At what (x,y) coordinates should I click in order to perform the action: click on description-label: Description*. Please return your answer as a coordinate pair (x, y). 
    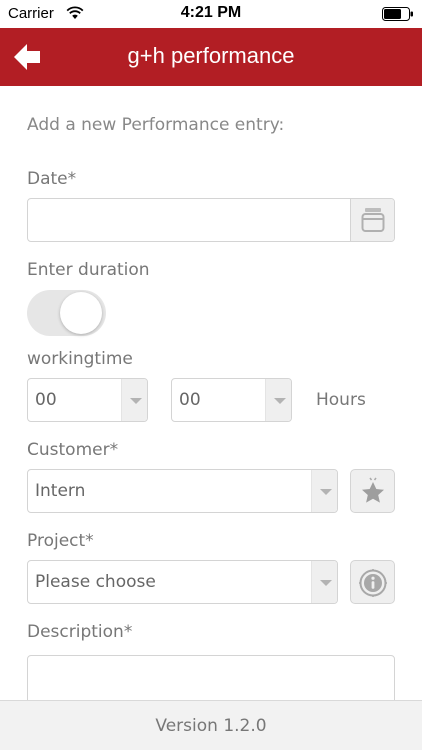
    Looking at the image, I should click on (80, 632).